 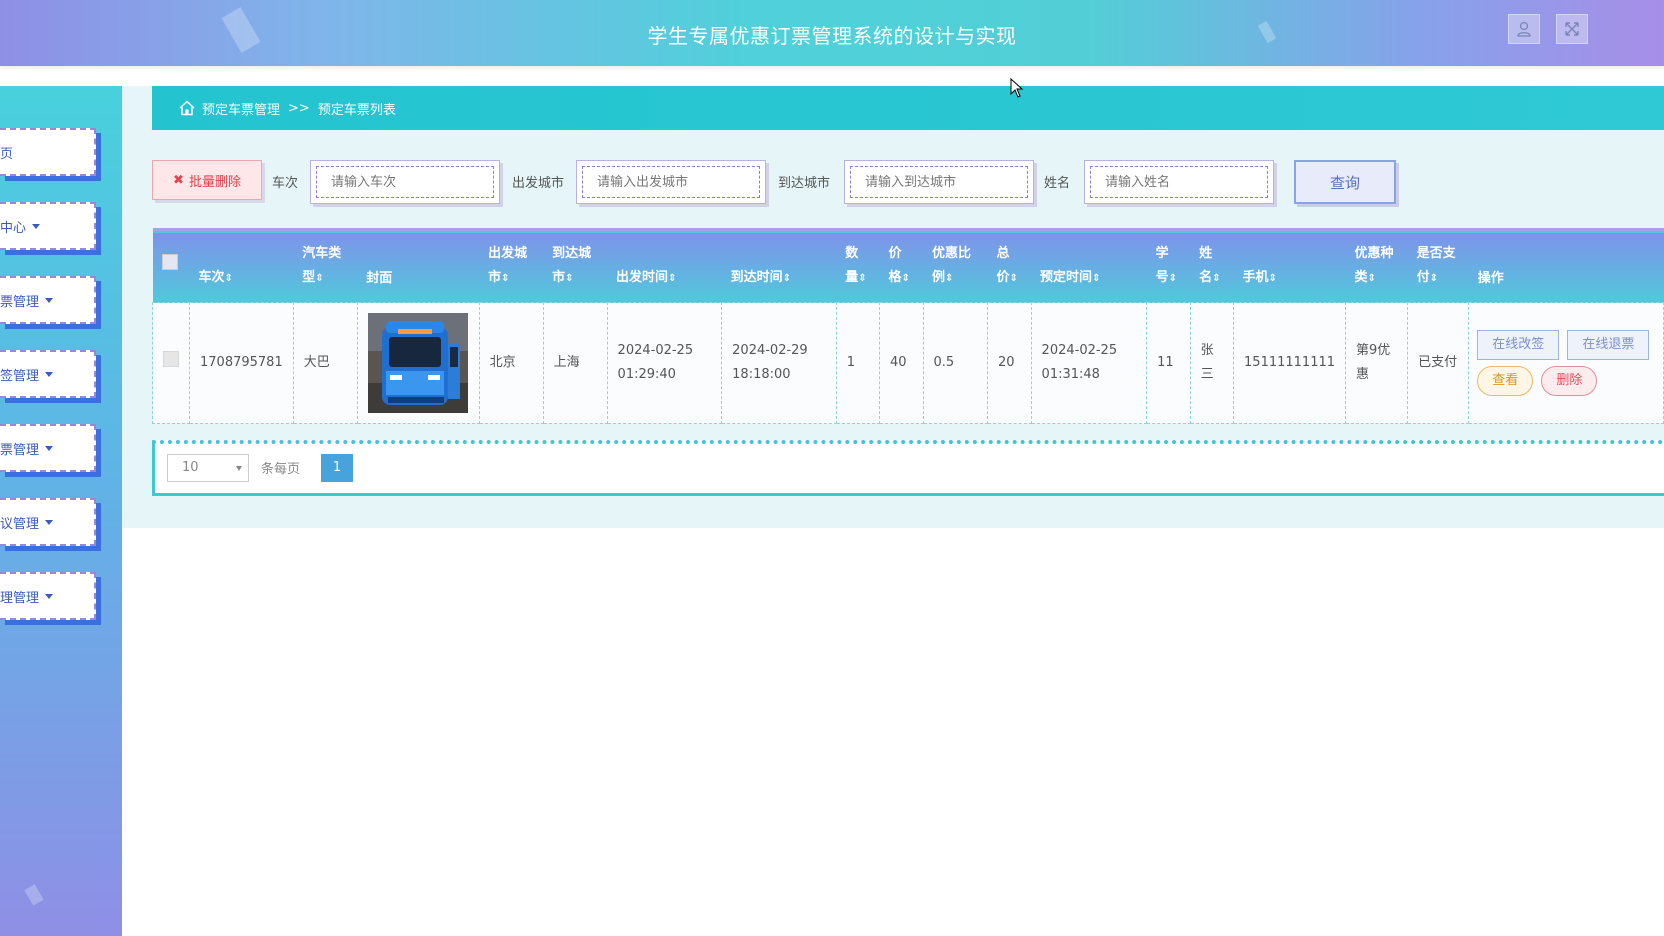 I want to click on column-header: 操作, so click(x=1490, y=278).